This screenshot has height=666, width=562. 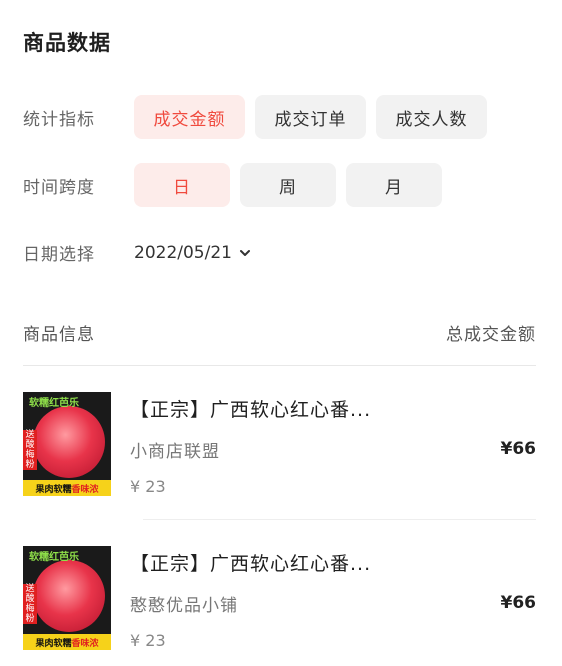 I want to click on shop-name: 小商店联盟, so click(x=175, y=452).